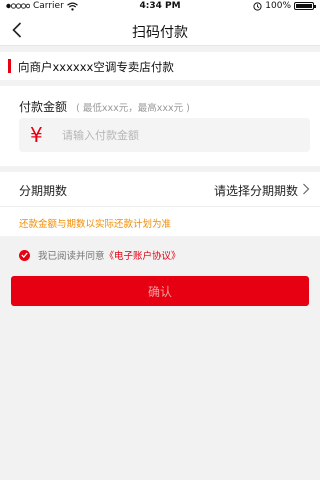  I want to click on amount-placeholder: 请输入付款金额, so click(100, 135).